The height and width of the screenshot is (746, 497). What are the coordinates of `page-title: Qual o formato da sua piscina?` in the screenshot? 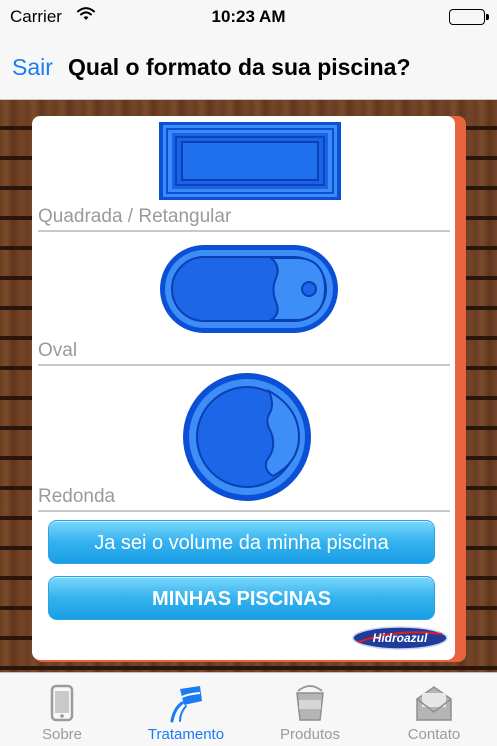 It's located at (239, 67).